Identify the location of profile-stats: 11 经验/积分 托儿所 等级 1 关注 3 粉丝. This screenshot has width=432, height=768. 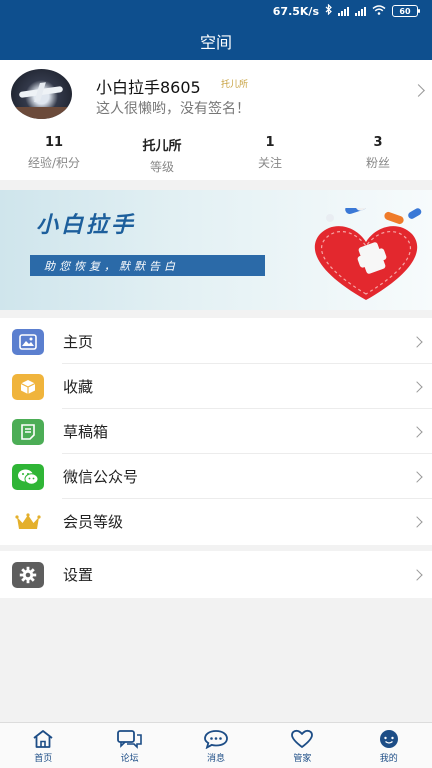
(216, 155).